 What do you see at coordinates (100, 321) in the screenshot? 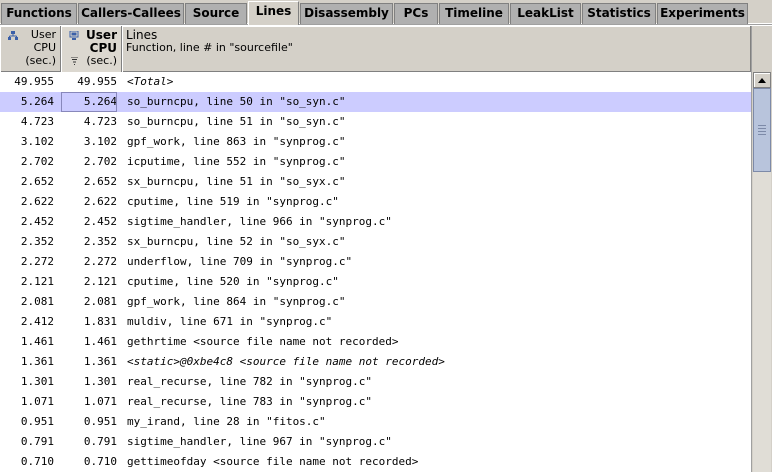
I see `inclusive-user-cpu-value: 1.831` at bounding box center [100, 321].